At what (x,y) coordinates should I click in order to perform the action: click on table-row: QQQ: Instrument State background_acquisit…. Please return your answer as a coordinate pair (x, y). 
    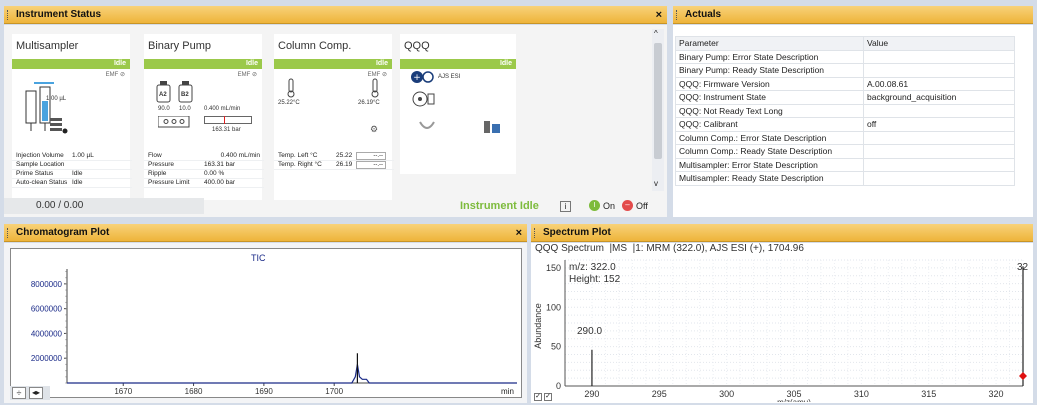
    Looking at the image, I should click on (845, 97).